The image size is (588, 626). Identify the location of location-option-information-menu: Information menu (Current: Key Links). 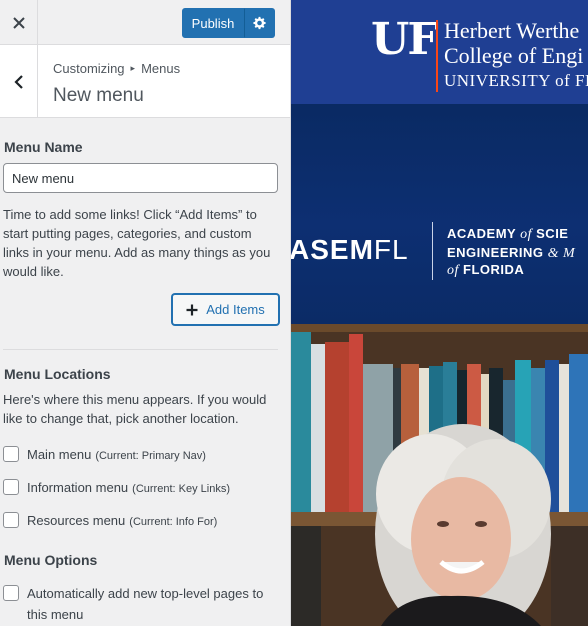
(116, 489).